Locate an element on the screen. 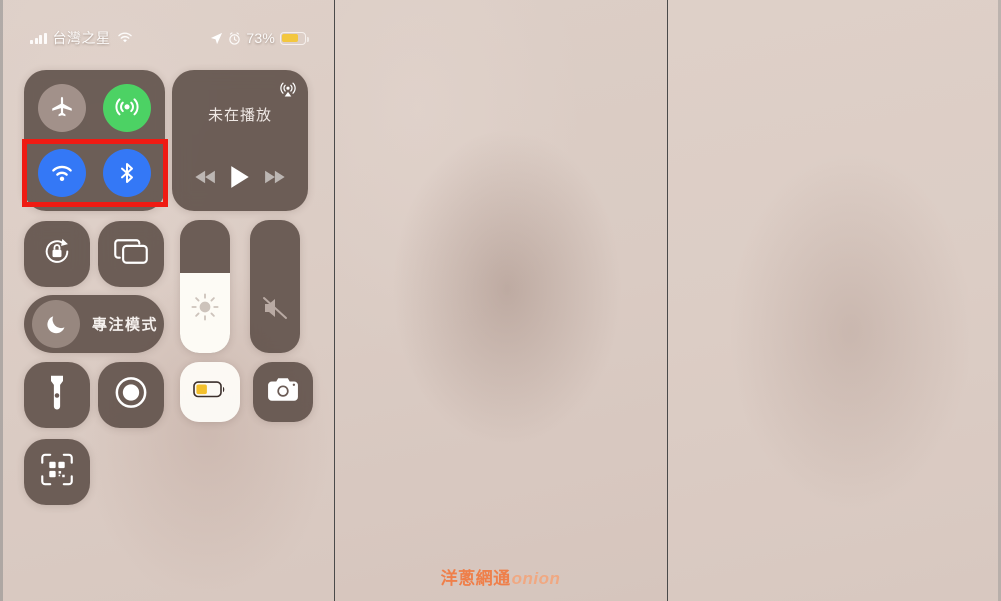 The image size is (1001, 601). watermark: 洋蔥網通onion is located at coordinates (500, 576).